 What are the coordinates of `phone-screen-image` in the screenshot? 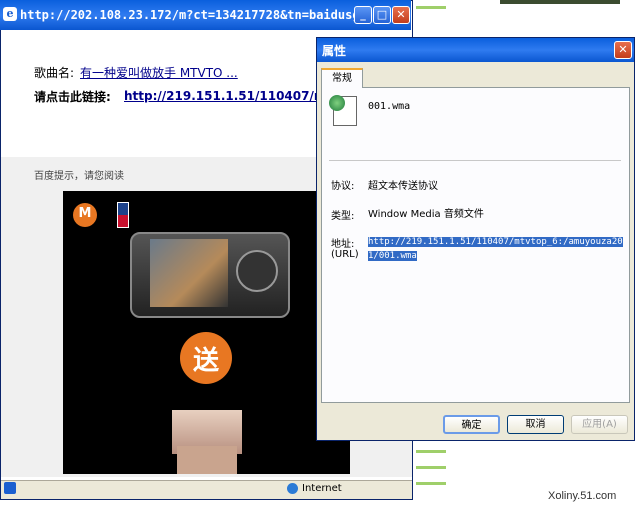 It's located at (189, 273).